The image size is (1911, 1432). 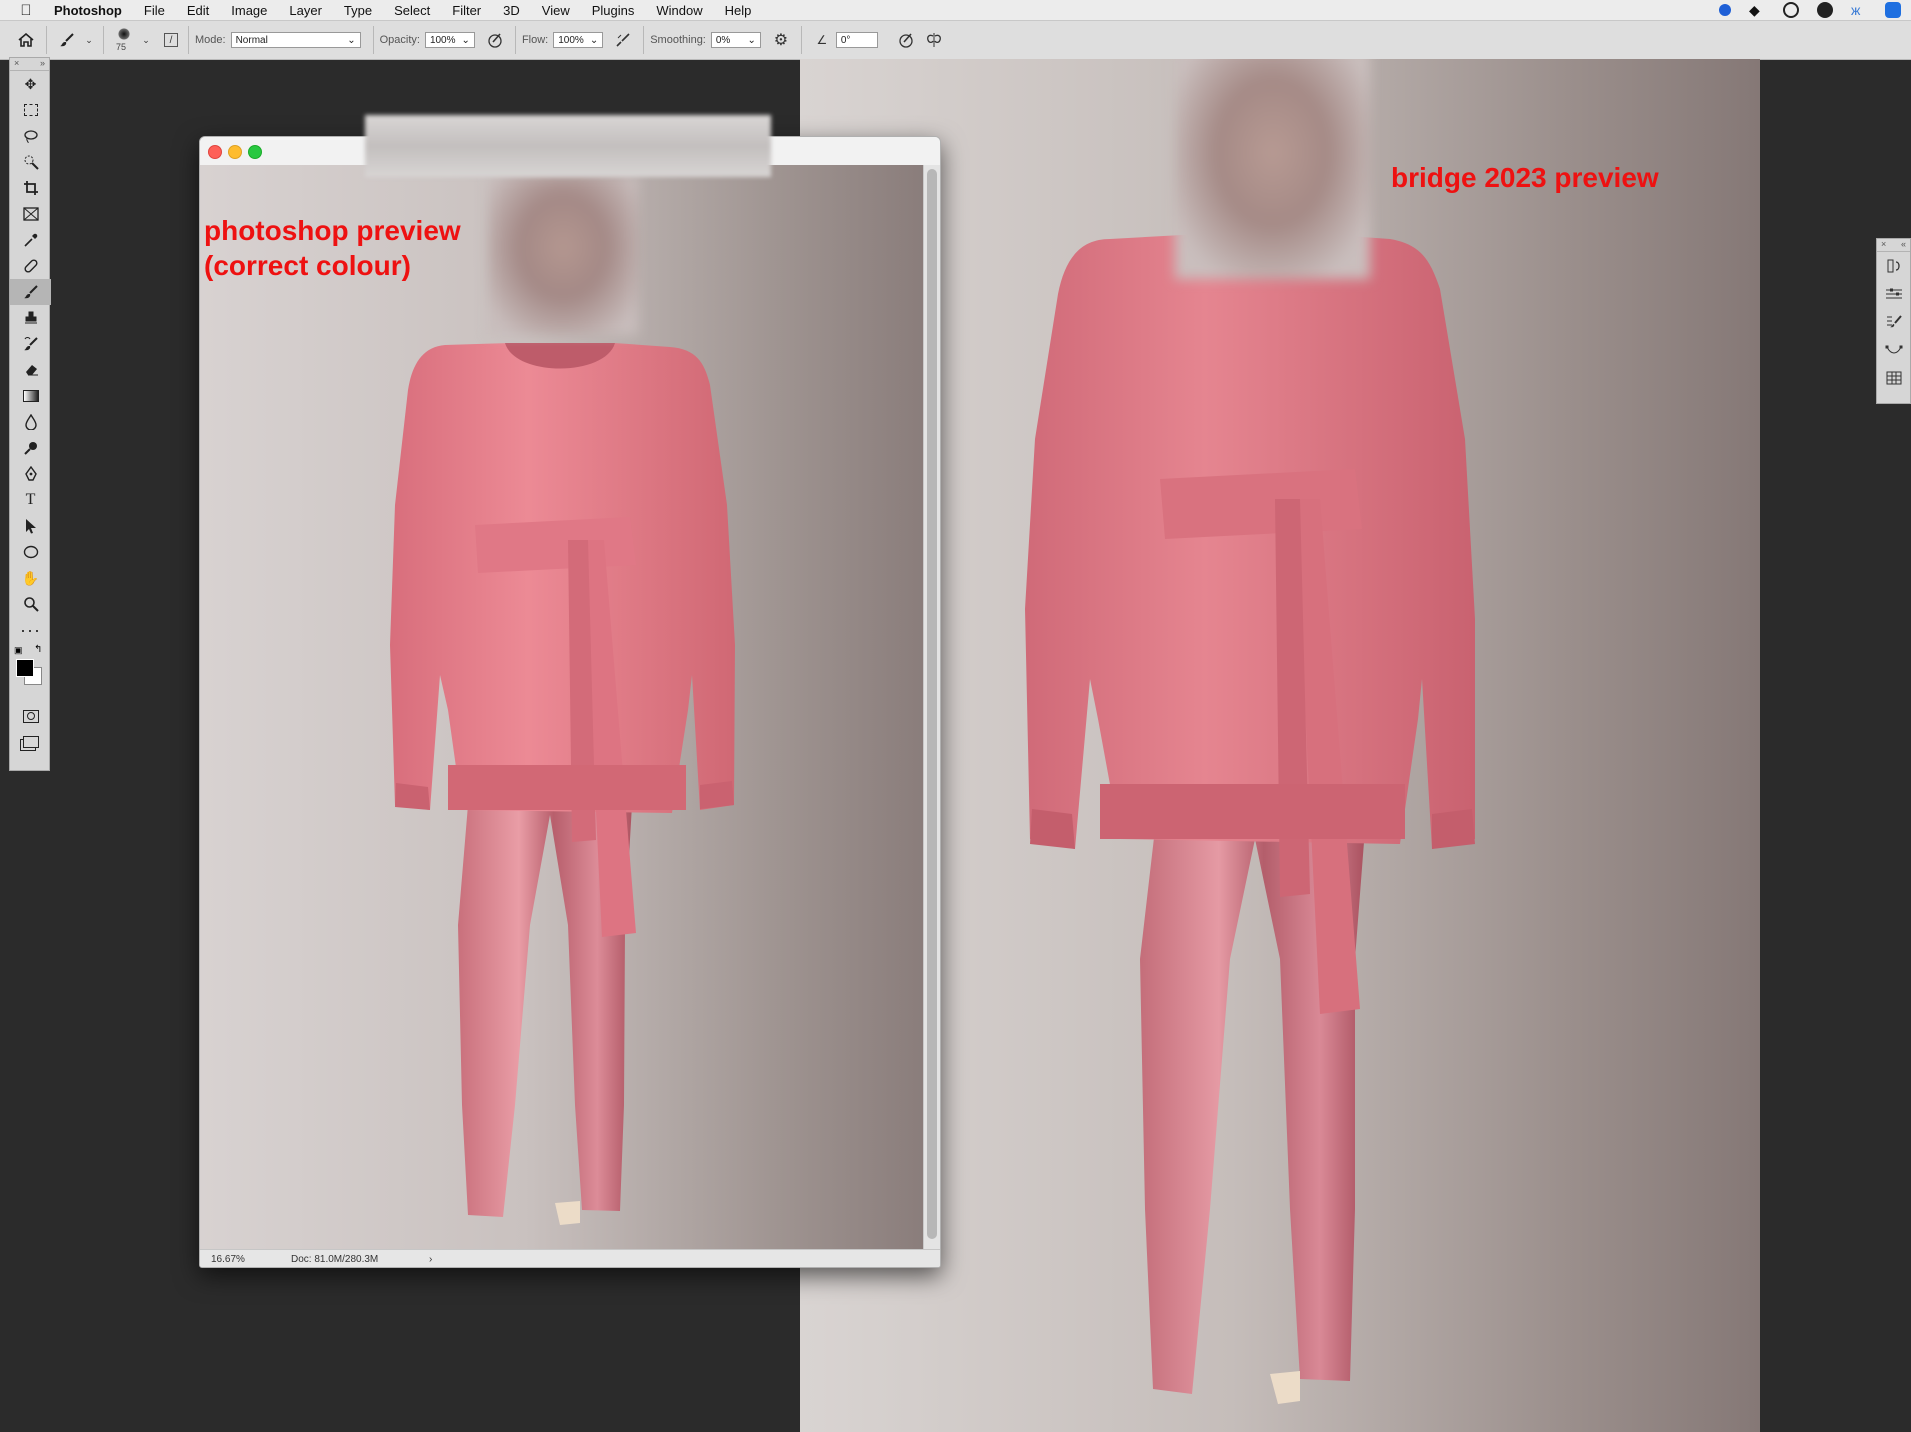 What do you see at coordinates (305, 10) in the screenshot?
I see `menu-layer: Layer` at bounding box center [305, 10].